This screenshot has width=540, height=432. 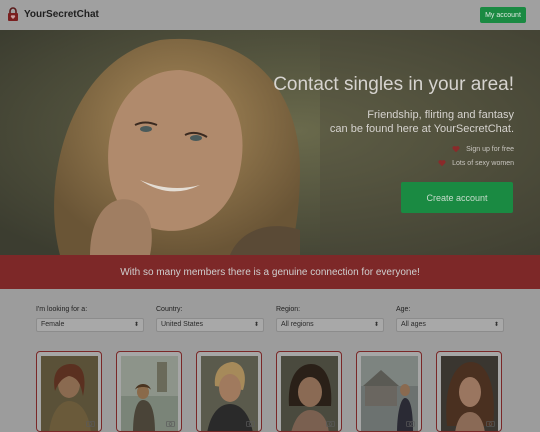 I want to click on age-select: All ages ⬍, so click(x=450, y=325).